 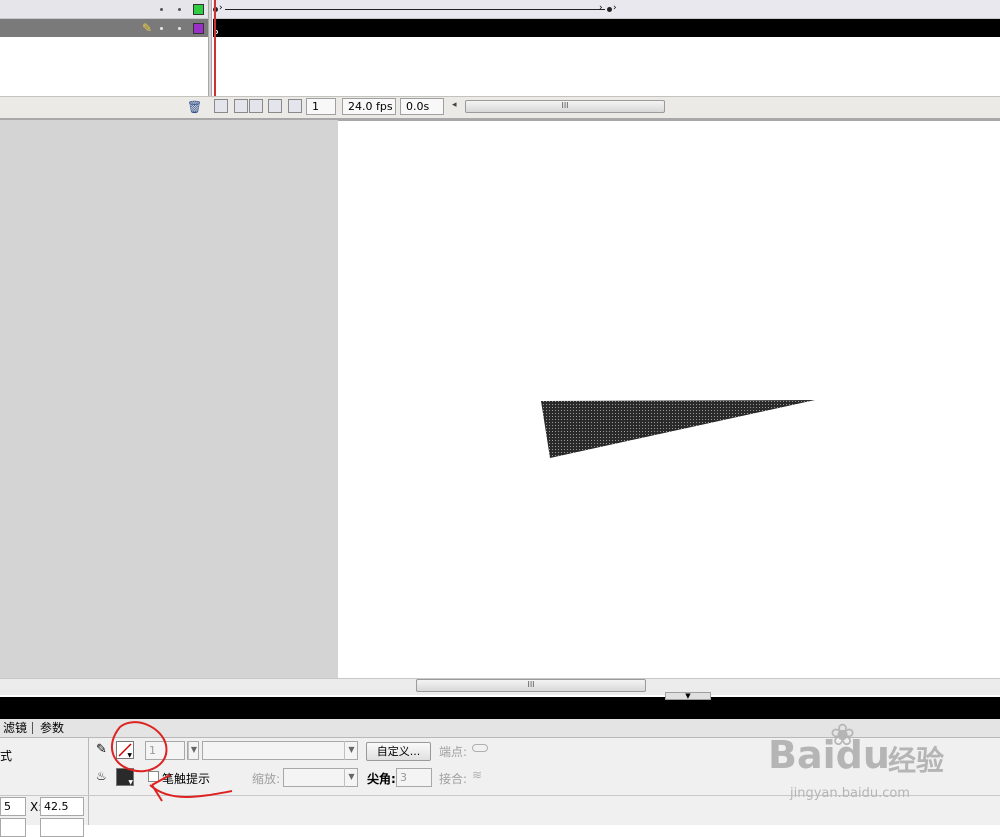 I want to click on pencil-icon: ✎, so click(x=147, y=28).